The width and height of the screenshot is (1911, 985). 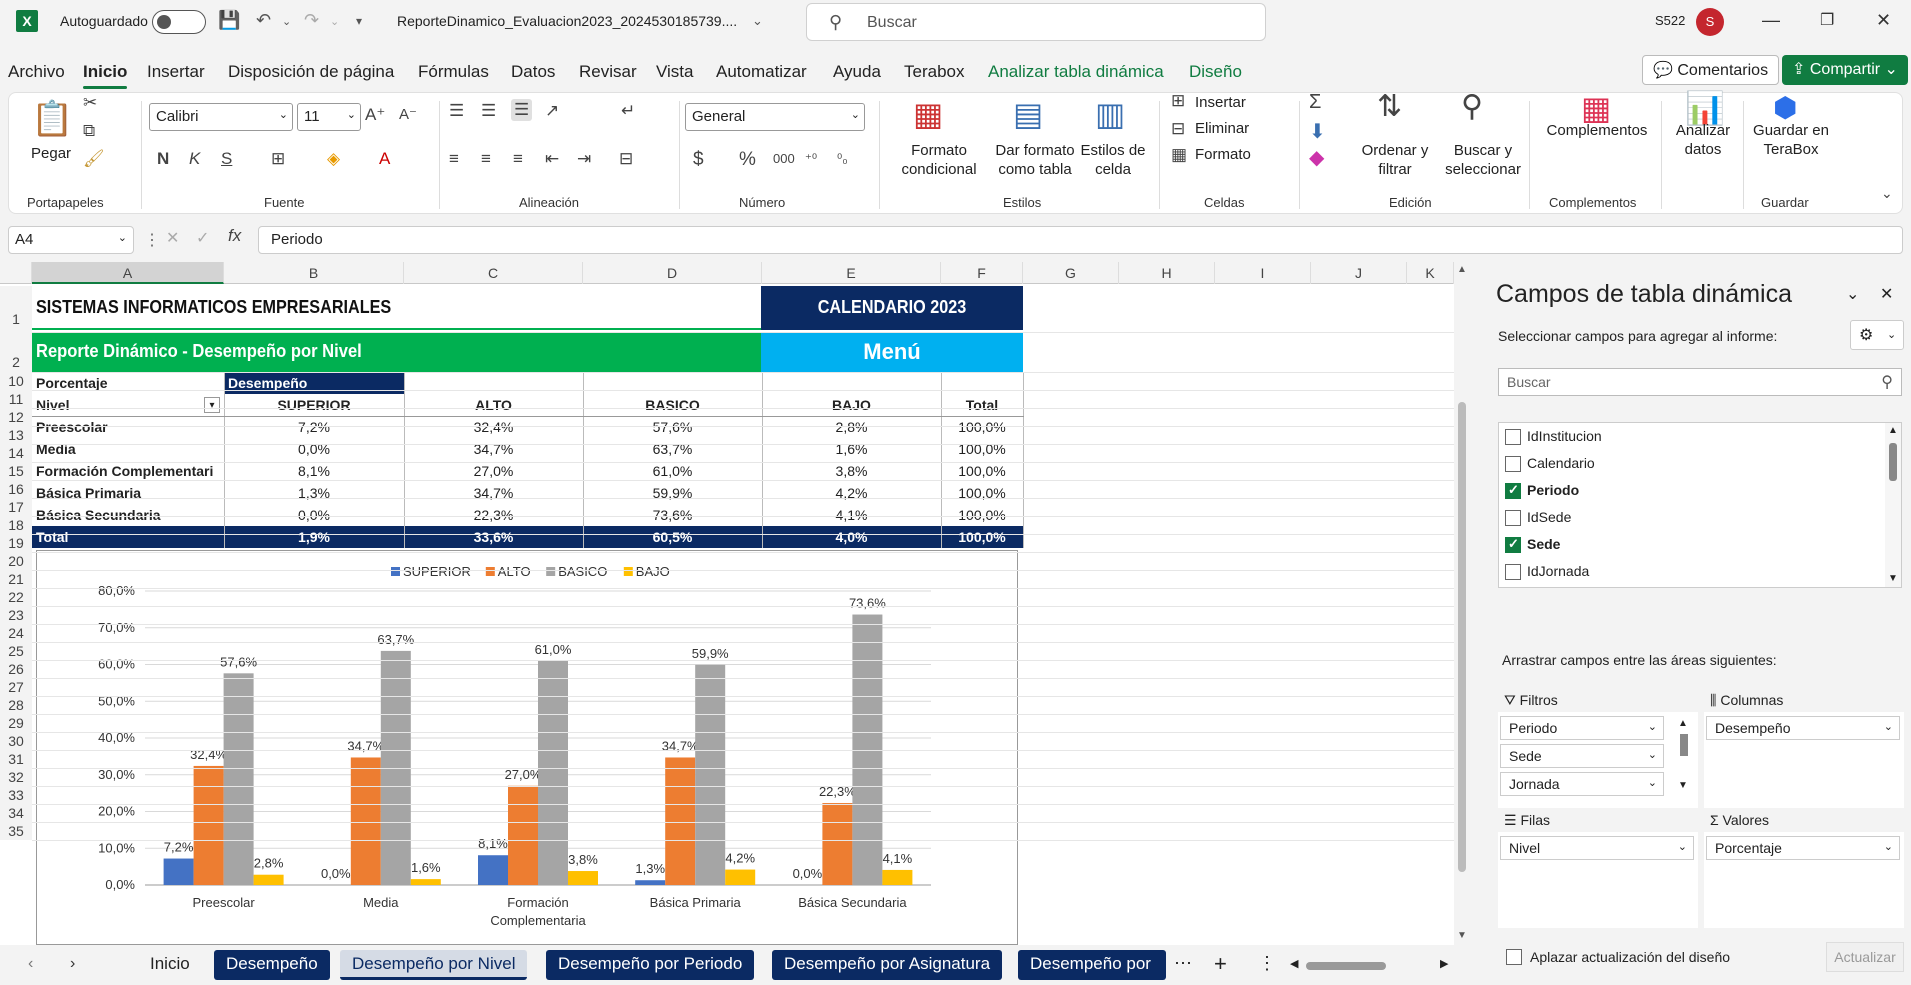 What do you see at coordinates (1113, 160) in the screenshot?
I see `cell-styles-label: Estilos de celda` at bounding box center [1113, 160].